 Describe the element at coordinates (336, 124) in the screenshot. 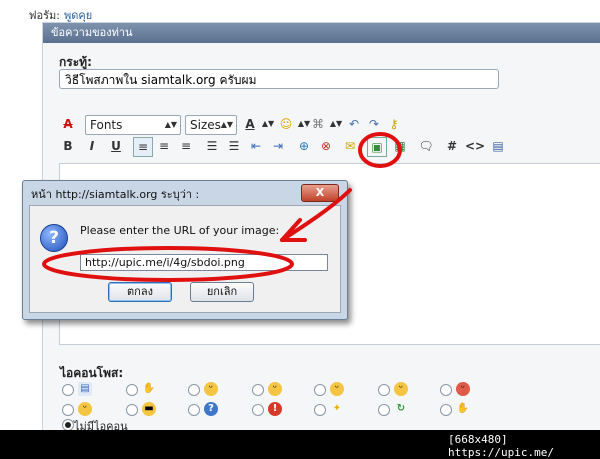

I see `attachment-dropdown-icon: ▲▼` at that location.